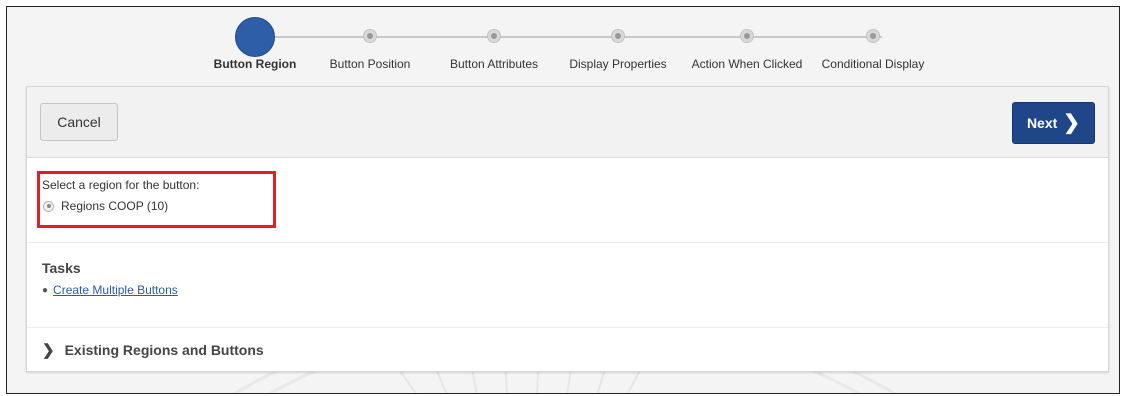  I want to click on create-multiple-buttons-link: Create Multiple Buttons, so click(115, 290).